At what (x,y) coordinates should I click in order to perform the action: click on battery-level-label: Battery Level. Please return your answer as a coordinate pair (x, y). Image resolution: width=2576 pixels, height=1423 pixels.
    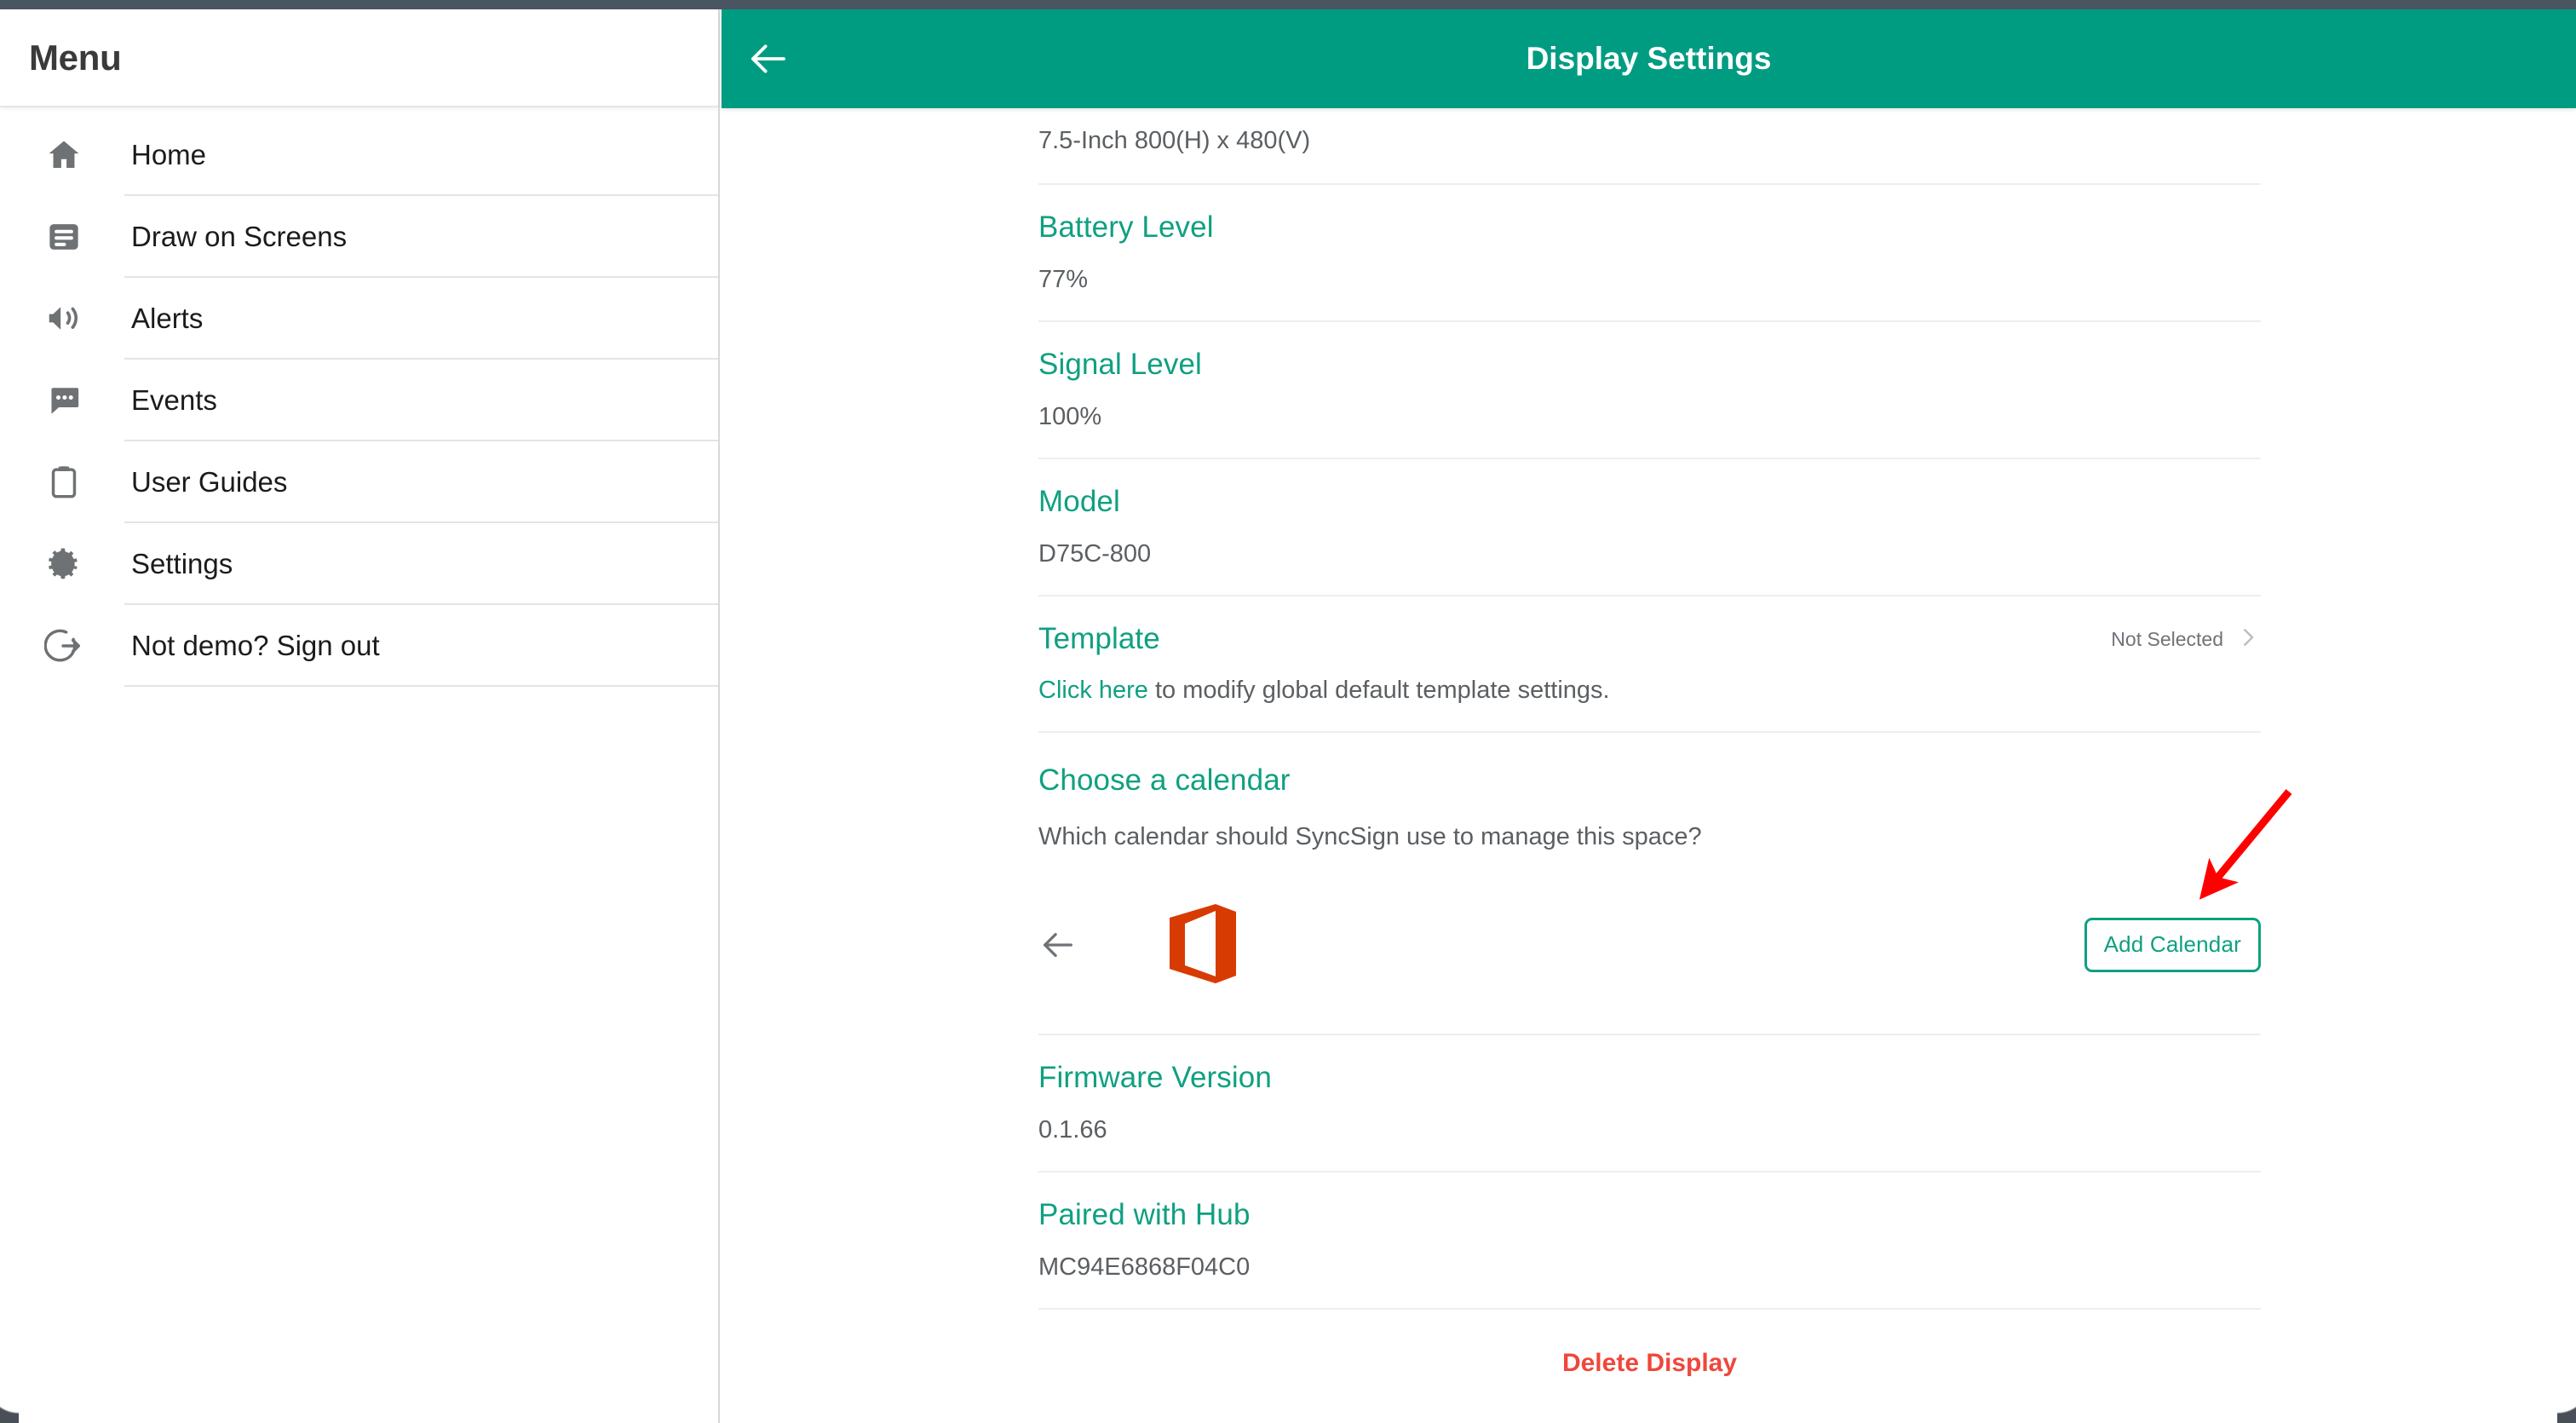
    Looking at the image, I should click on (1126, 227).